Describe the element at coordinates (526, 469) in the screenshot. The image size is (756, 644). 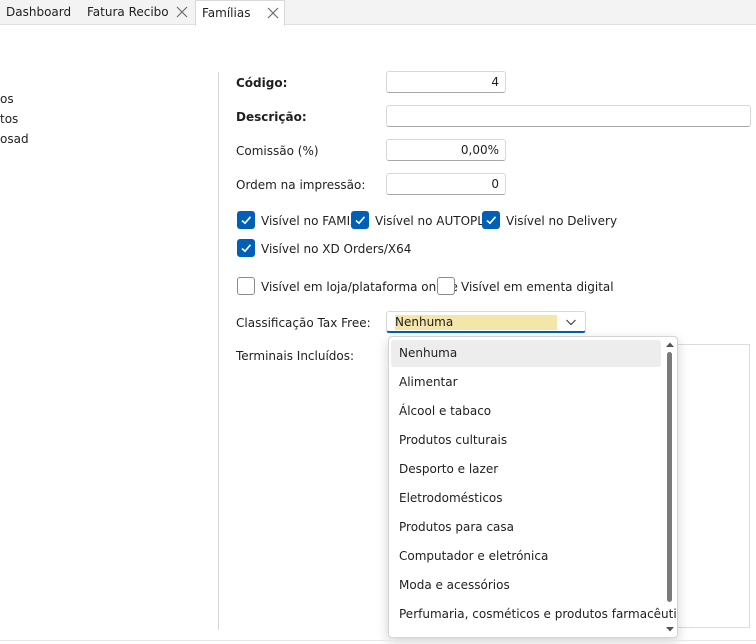
I see `dropdown-option: Desporto e lazer` at that location.